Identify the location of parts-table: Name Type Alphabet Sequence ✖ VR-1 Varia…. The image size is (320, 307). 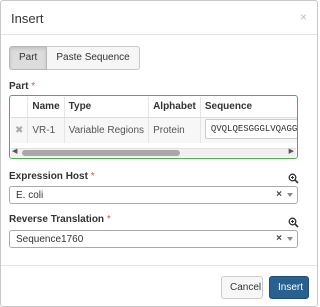
(154, 120).